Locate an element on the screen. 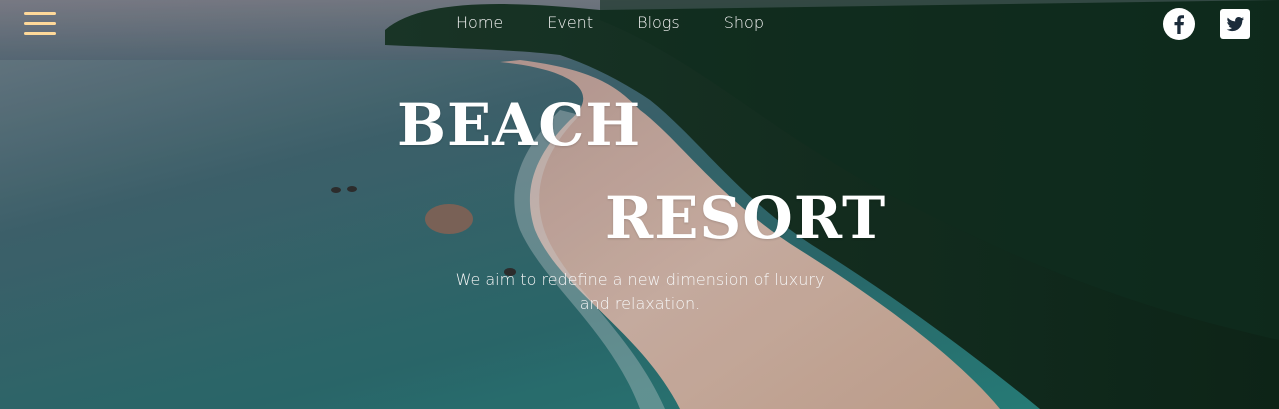  nav-item-event: Event is located at coordinates (570, 22).